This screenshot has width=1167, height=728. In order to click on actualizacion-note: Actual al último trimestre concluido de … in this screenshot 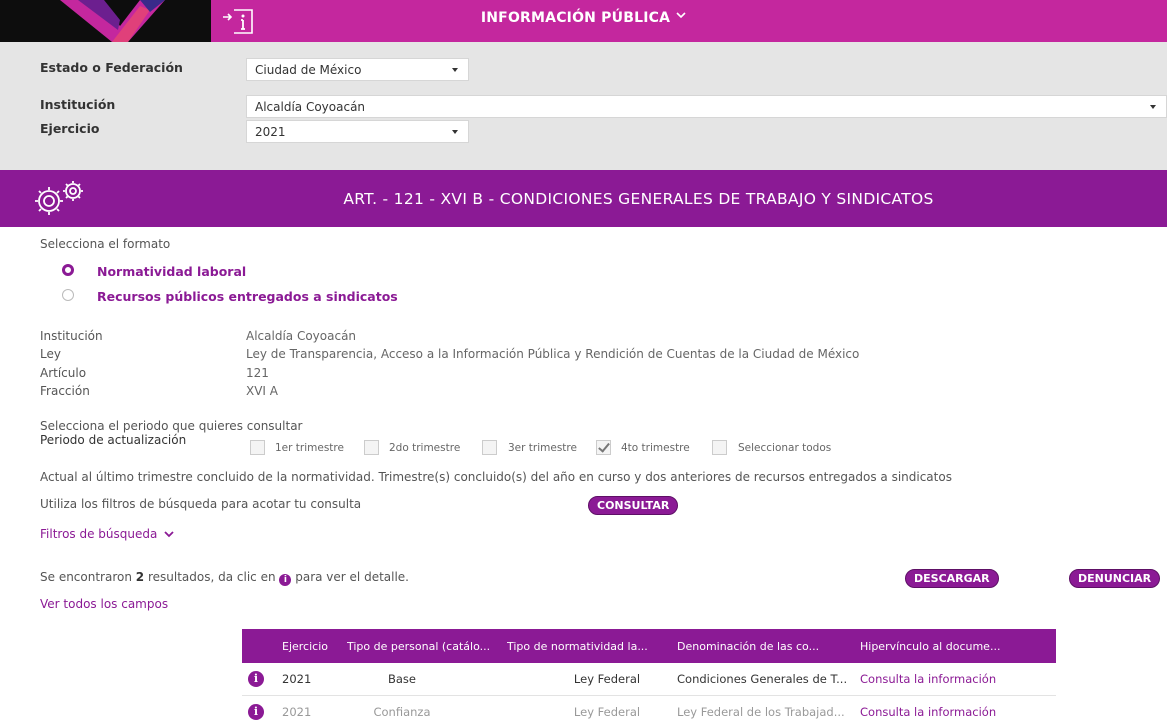, I will do `click(496, 477)`.